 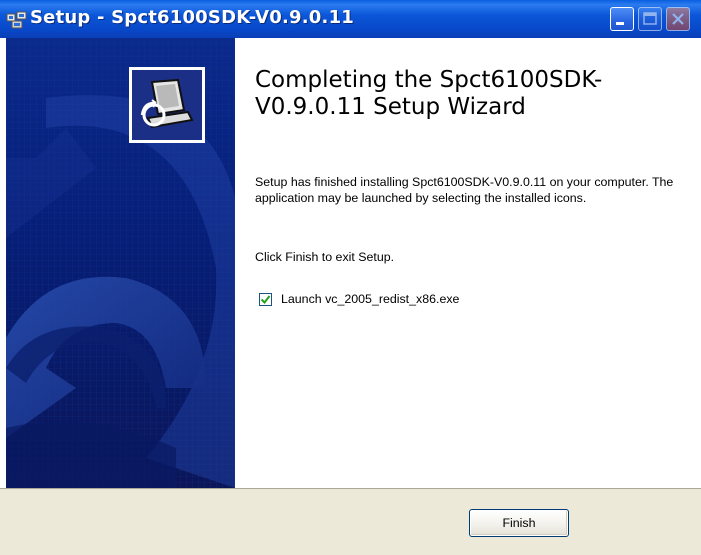 I want to click on maximize-button, so click(x=650, y=19).